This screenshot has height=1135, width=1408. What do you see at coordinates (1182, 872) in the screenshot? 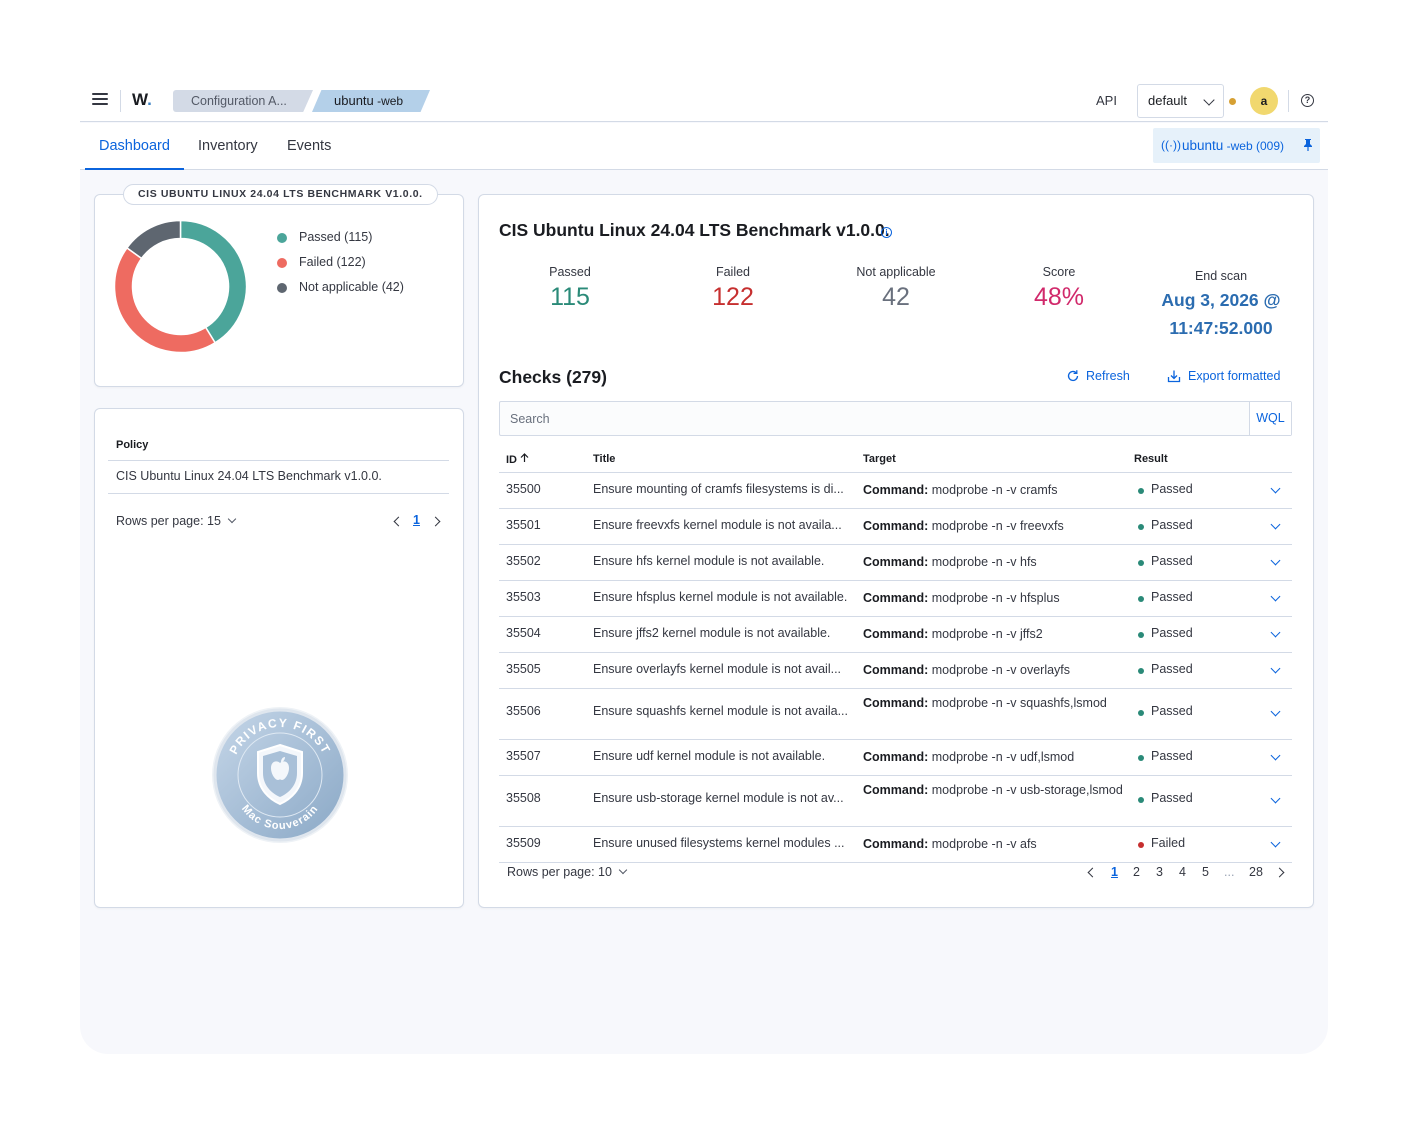
I see `page-link: 4` at bounding box center [1182, 872].